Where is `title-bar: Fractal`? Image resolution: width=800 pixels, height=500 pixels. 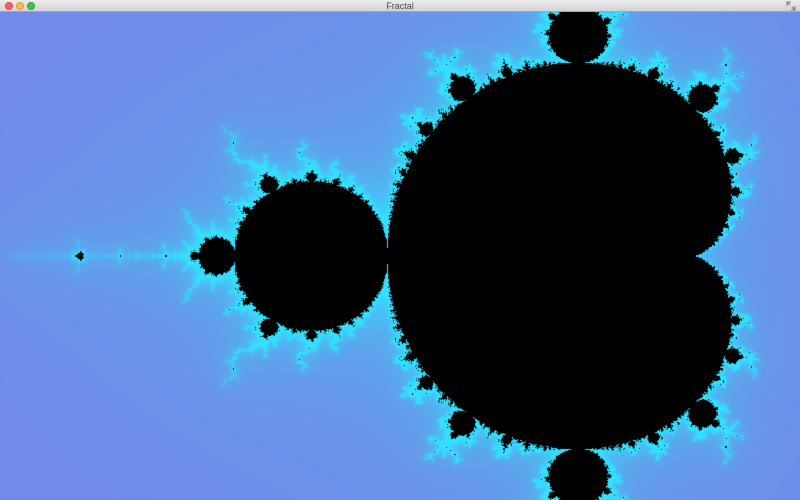 title-bar: Fractal is located at coordinates (400, 6).